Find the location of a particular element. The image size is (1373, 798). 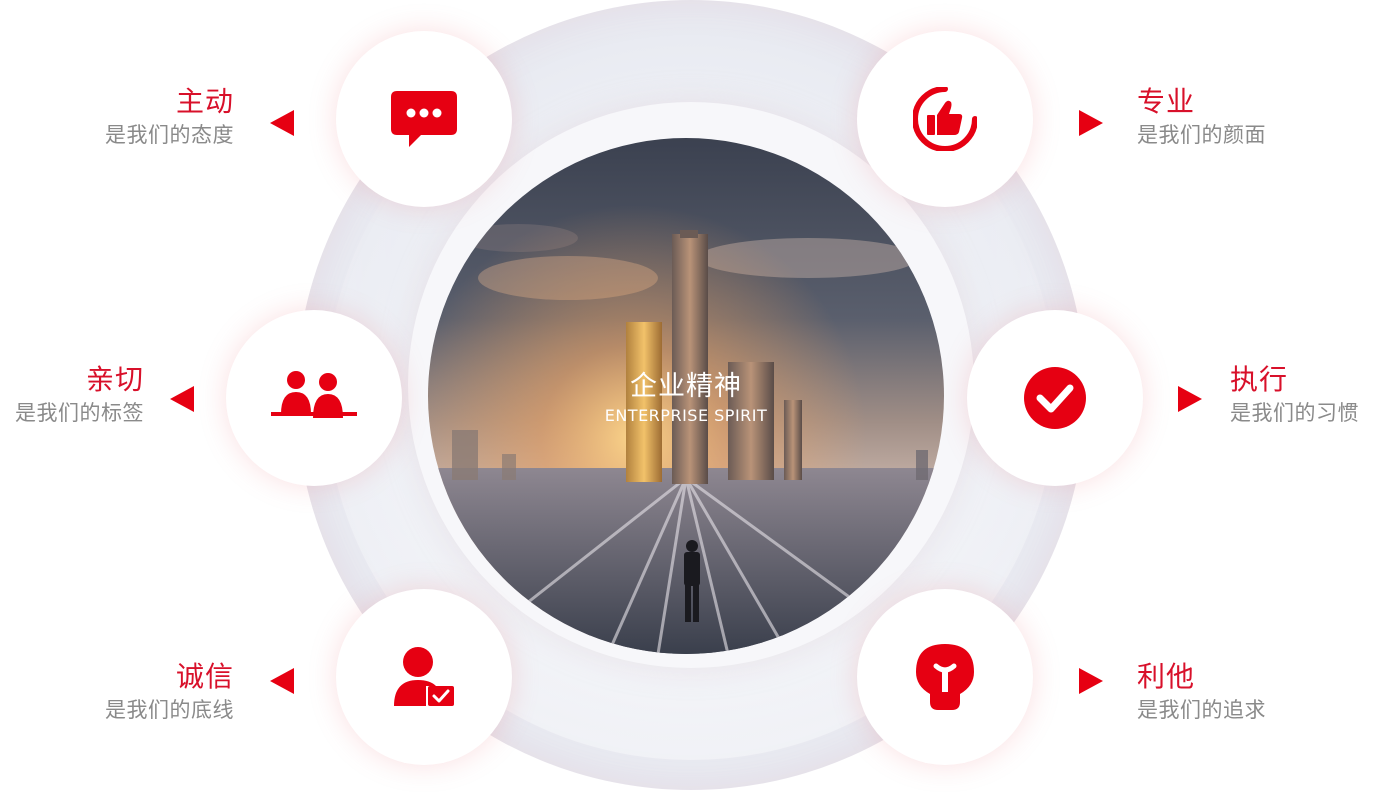

arrow-right-altruism is located at coordinates (1091, 681).